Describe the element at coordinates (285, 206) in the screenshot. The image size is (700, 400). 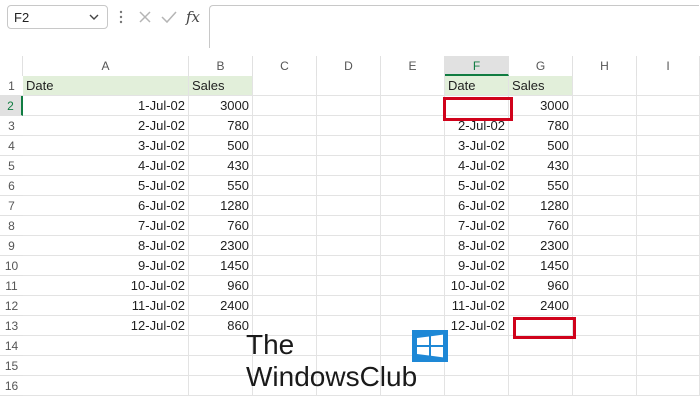
I see `cell-c7` at that location.